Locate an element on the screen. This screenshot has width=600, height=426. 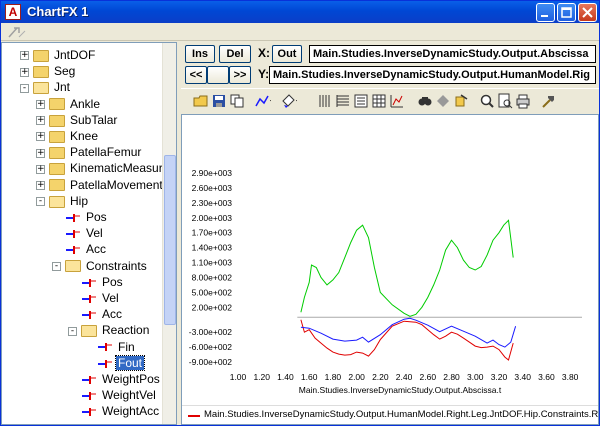
tree-item: + SubTalar is located at coordinates (77, 120).